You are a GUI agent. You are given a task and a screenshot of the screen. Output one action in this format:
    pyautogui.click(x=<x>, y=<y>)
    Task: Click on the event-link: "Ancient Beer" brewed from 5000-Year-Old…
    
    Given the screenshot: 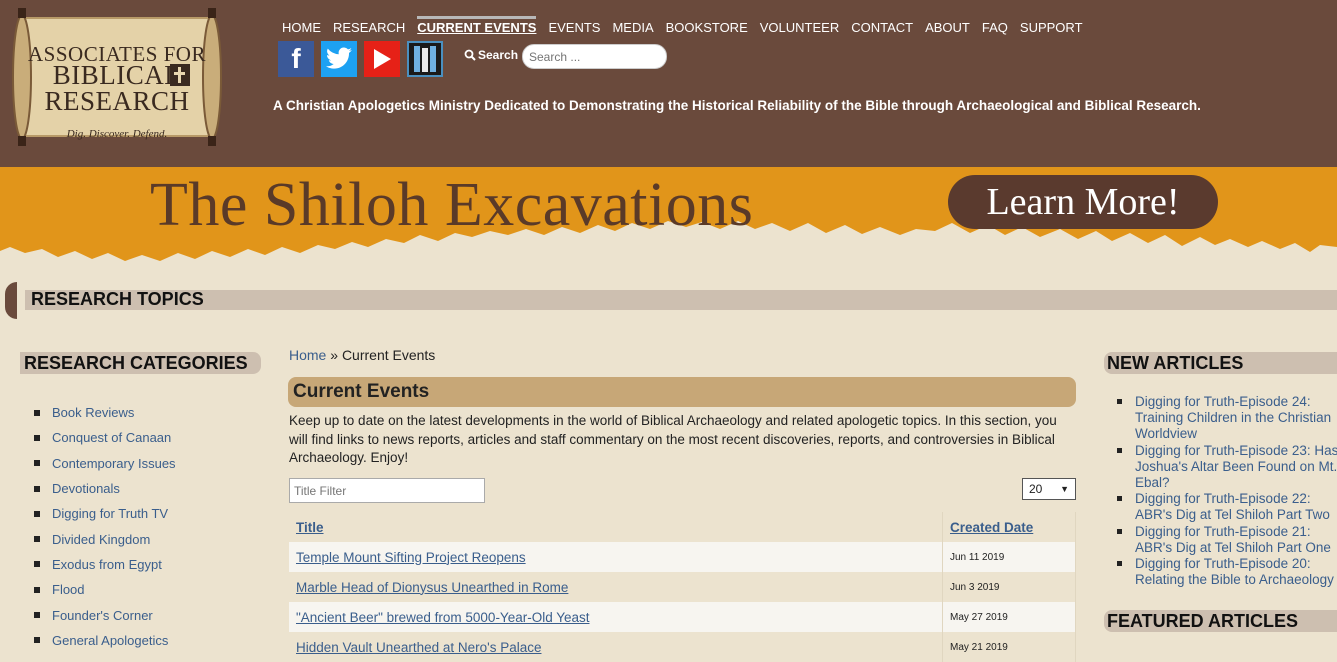 What is the action you would take?
    pyautogui.click(x=443, y=617)
    